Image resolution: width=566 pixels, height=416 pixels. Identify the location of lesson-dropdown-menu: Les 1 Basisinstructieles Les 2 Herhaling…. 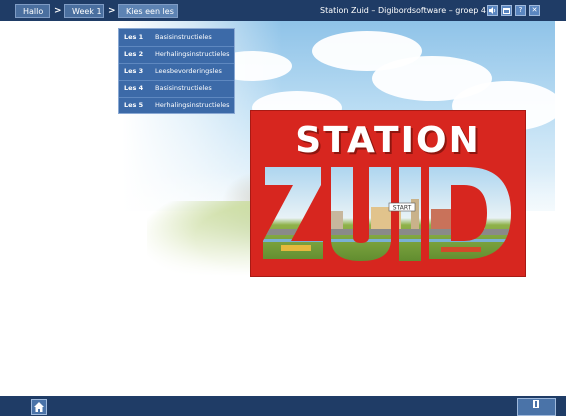
(176, 71).